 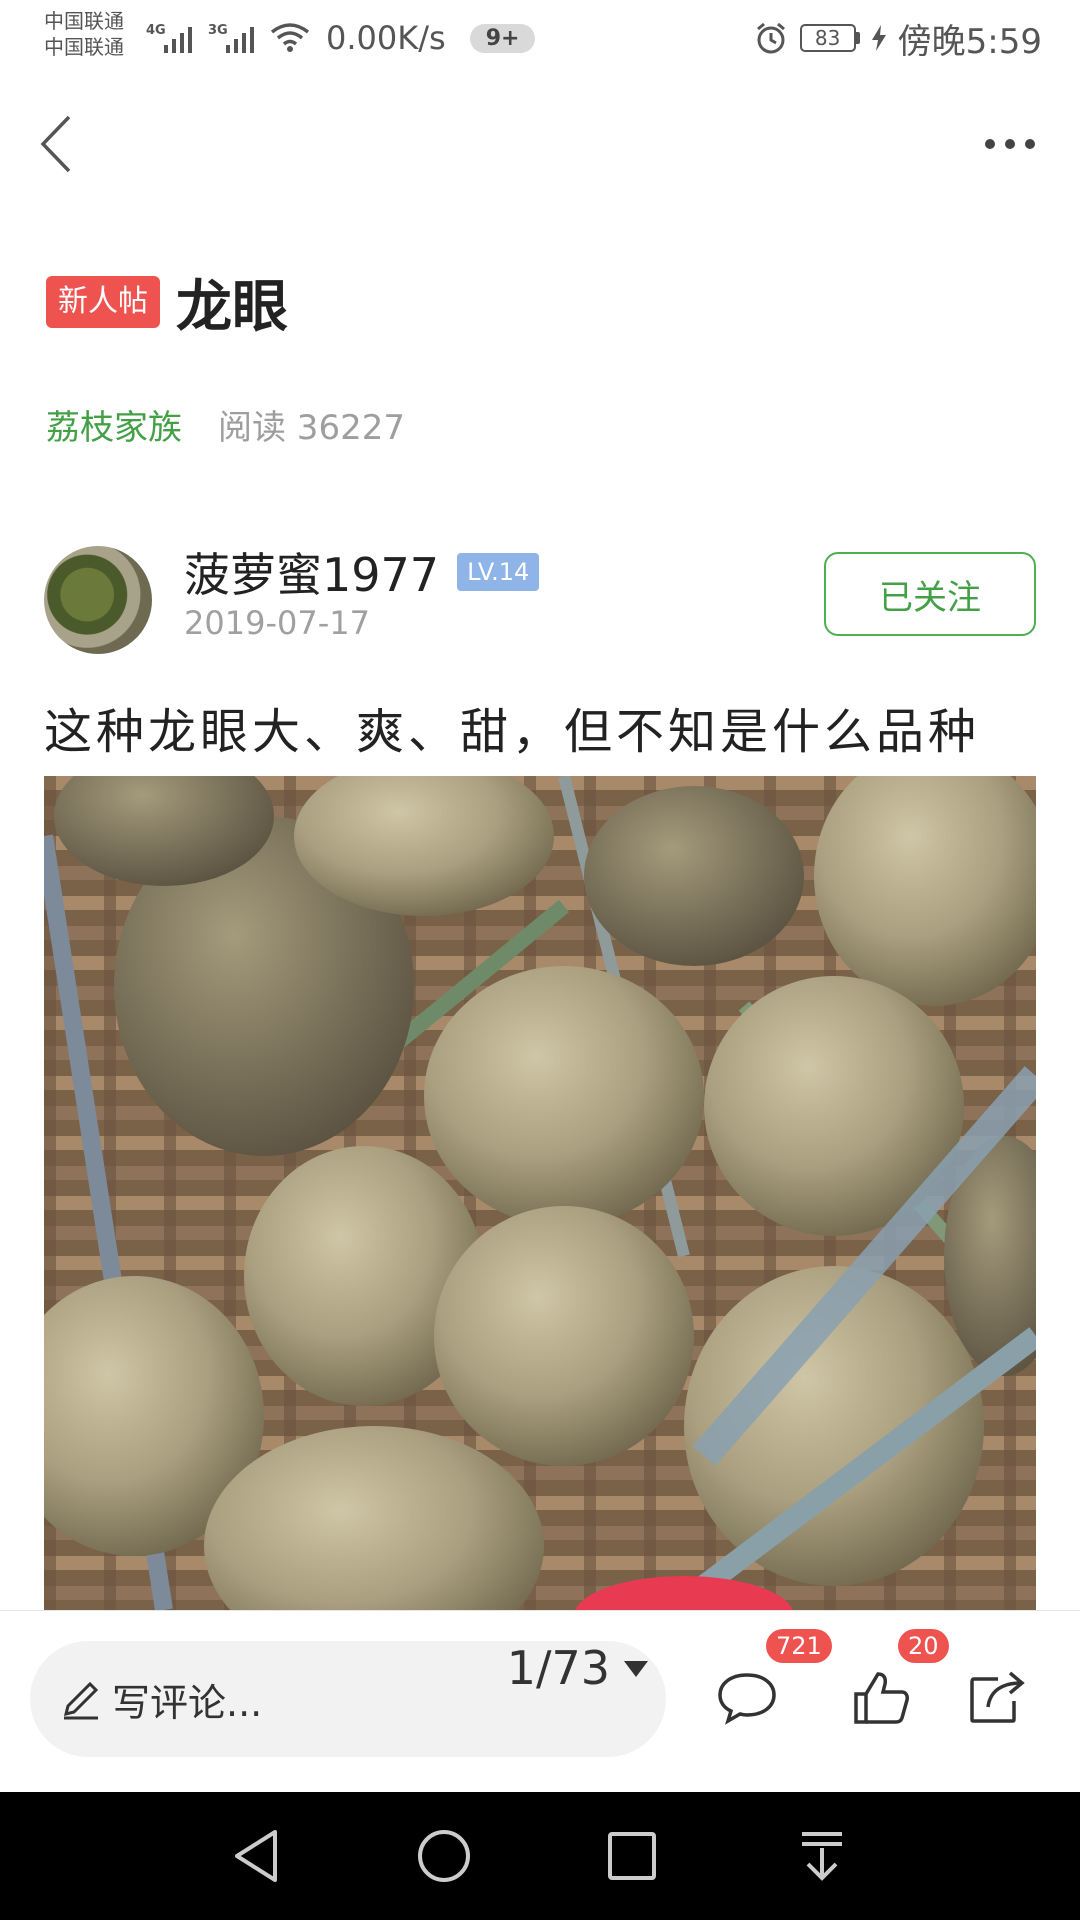 What do you see at coordinates (84, 47) in the screenshot?
I see `carrier-2: 中国联通` at bounding box center [84, 47].